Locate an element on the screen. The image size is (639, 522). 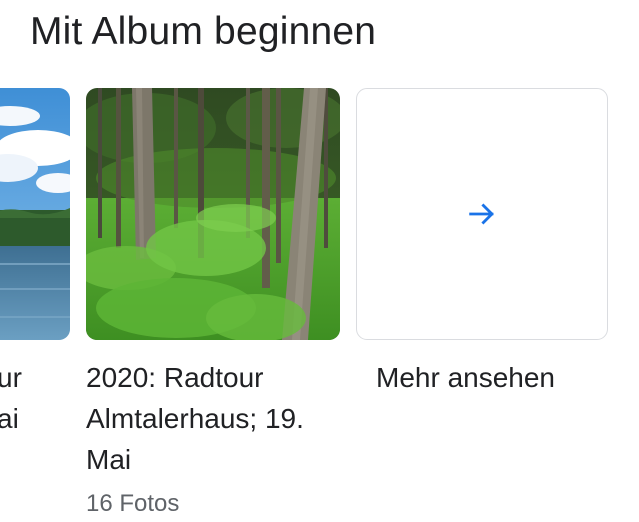
section-title: Mit Album beginnen is located at coordinates (203, 31).